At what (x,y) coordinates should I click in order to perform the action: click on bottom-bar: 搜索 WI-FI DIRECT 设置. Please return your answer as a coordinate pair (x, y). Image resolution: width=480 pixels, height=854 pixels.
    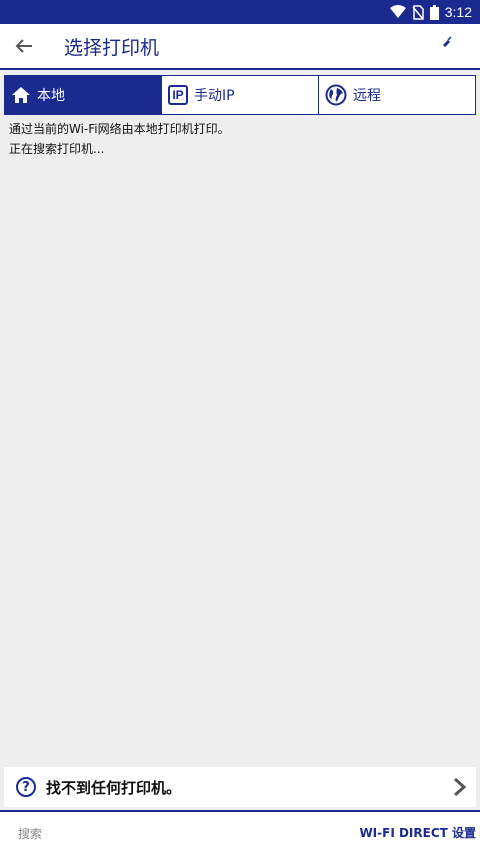
    Looking at the image, I should click on (240, 832).